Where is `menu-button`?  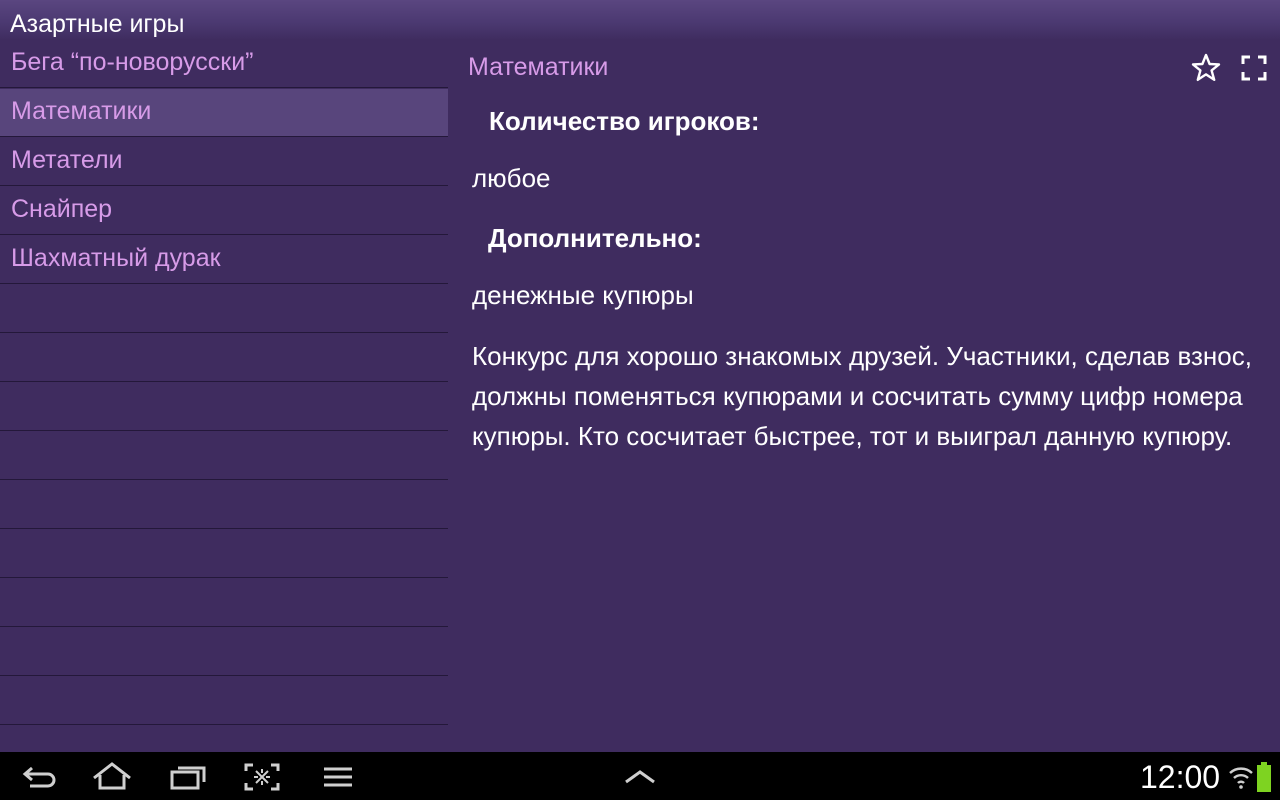
menu-button is located at coordinates (338, 777).